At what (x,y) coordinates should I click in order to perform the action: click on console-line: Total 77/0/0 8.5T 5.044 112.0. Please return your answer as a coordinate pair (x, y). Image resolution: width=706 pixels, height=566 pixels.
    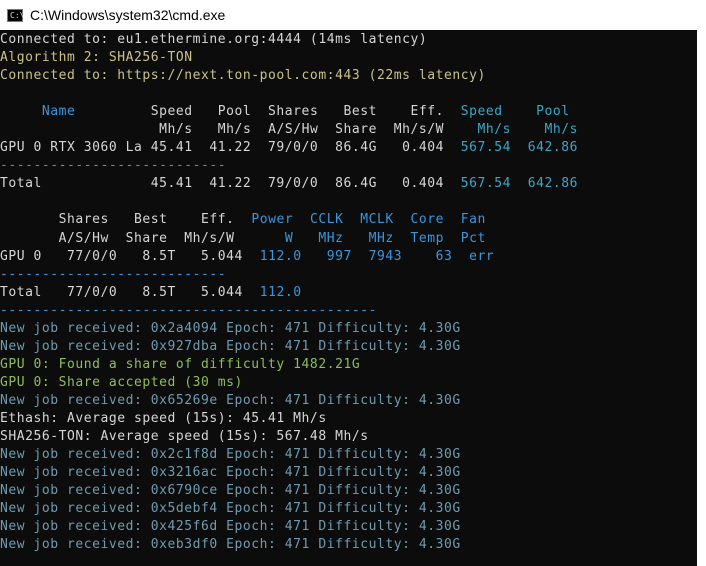
    Looking at the image, I should click on (289, 293).